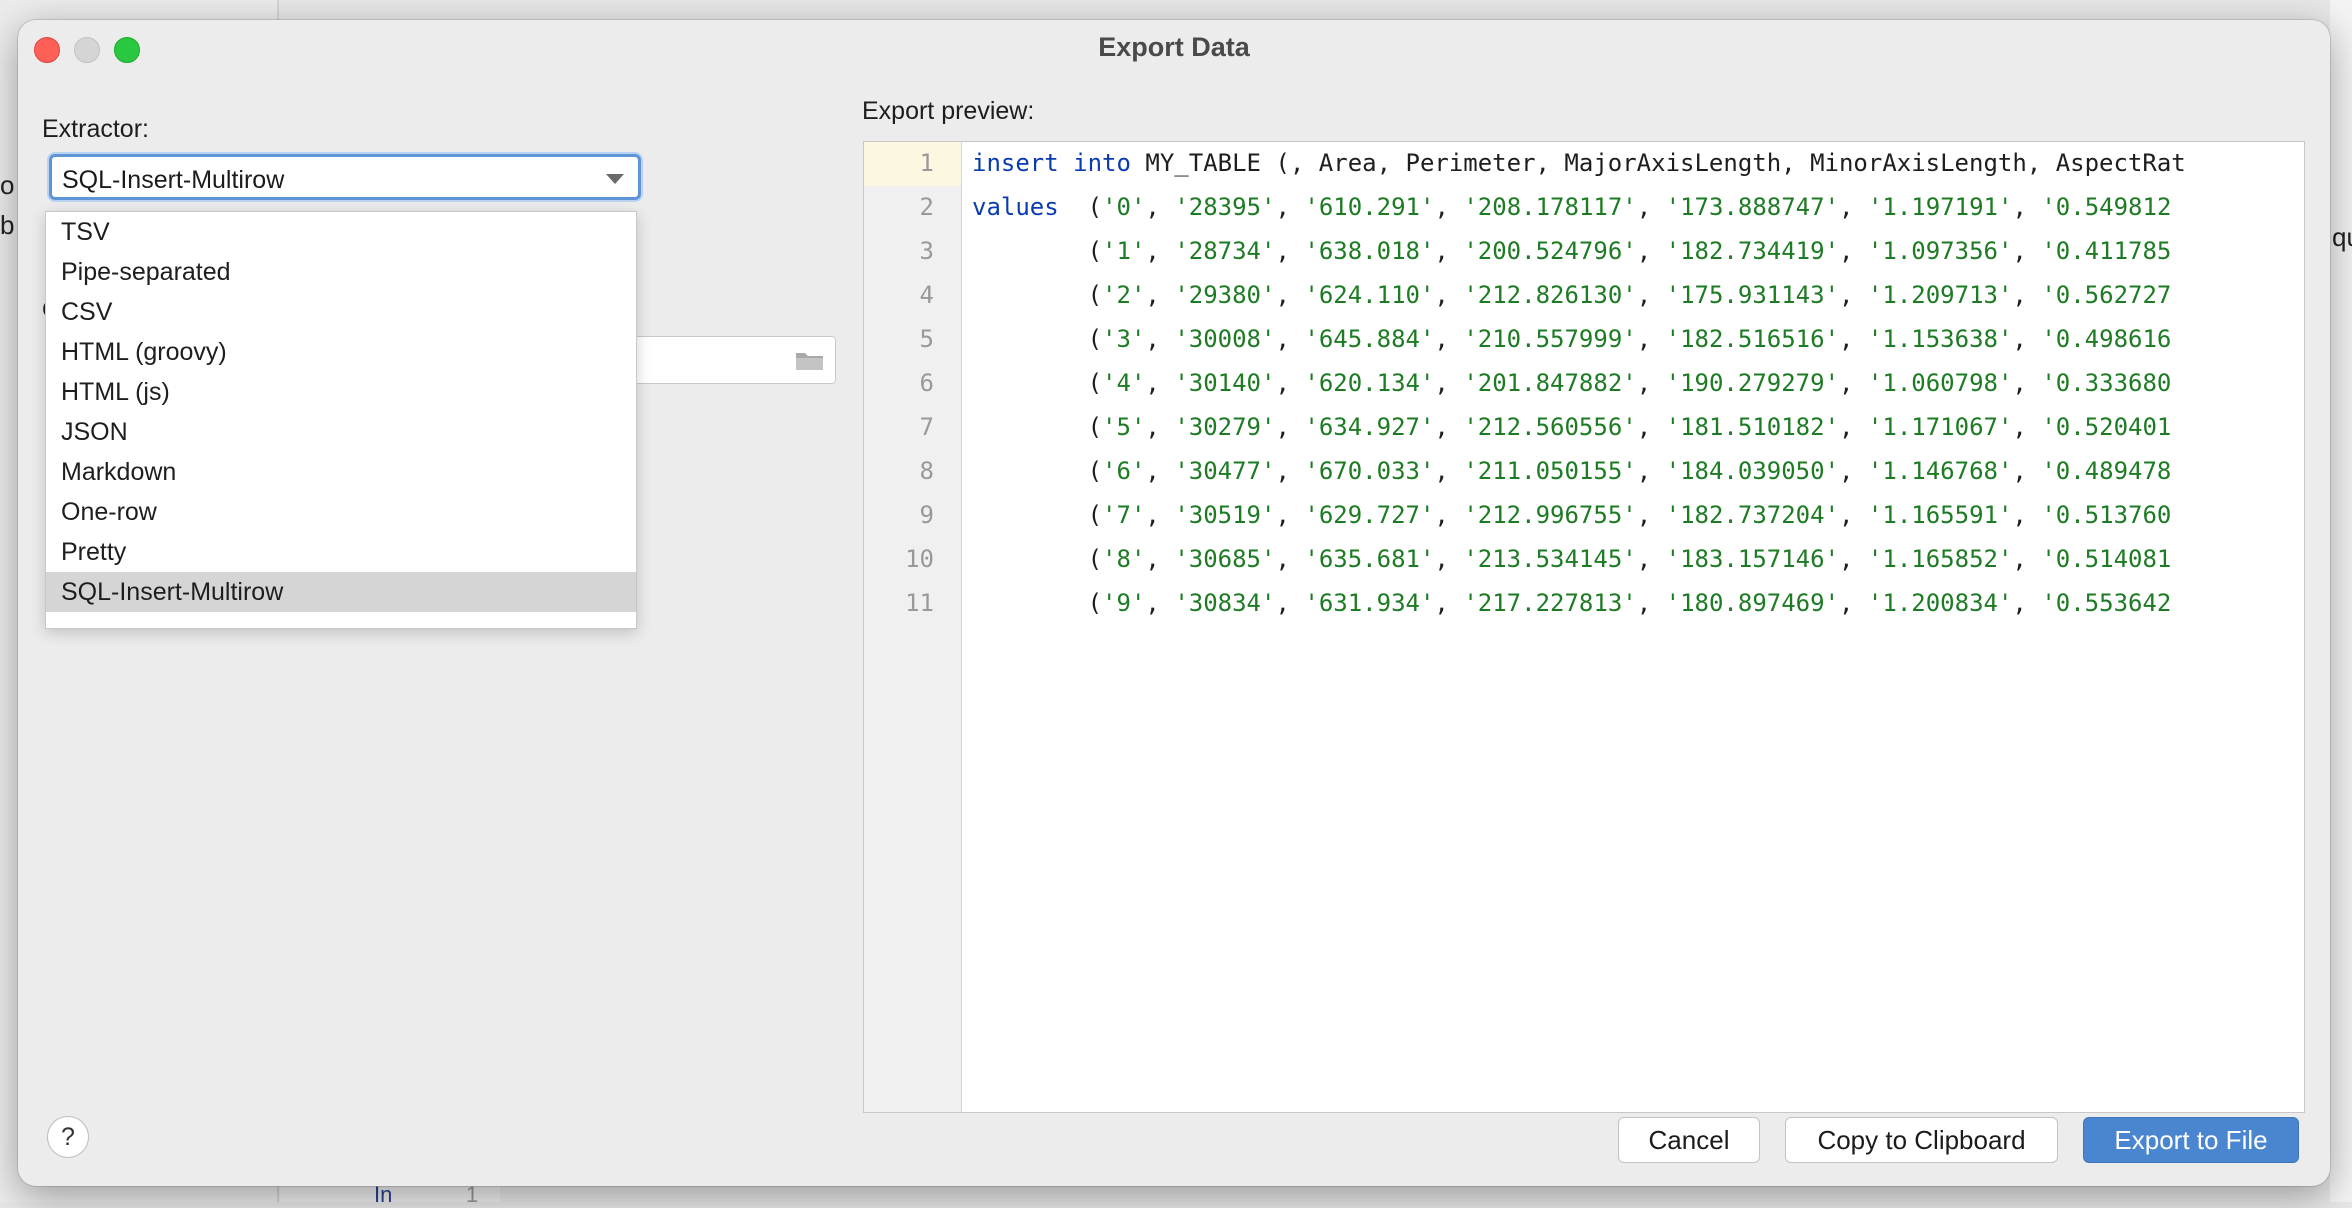  Describe the element at coordinates (68, 1137) in the screenshot. I see `help-button: ?` at that location.